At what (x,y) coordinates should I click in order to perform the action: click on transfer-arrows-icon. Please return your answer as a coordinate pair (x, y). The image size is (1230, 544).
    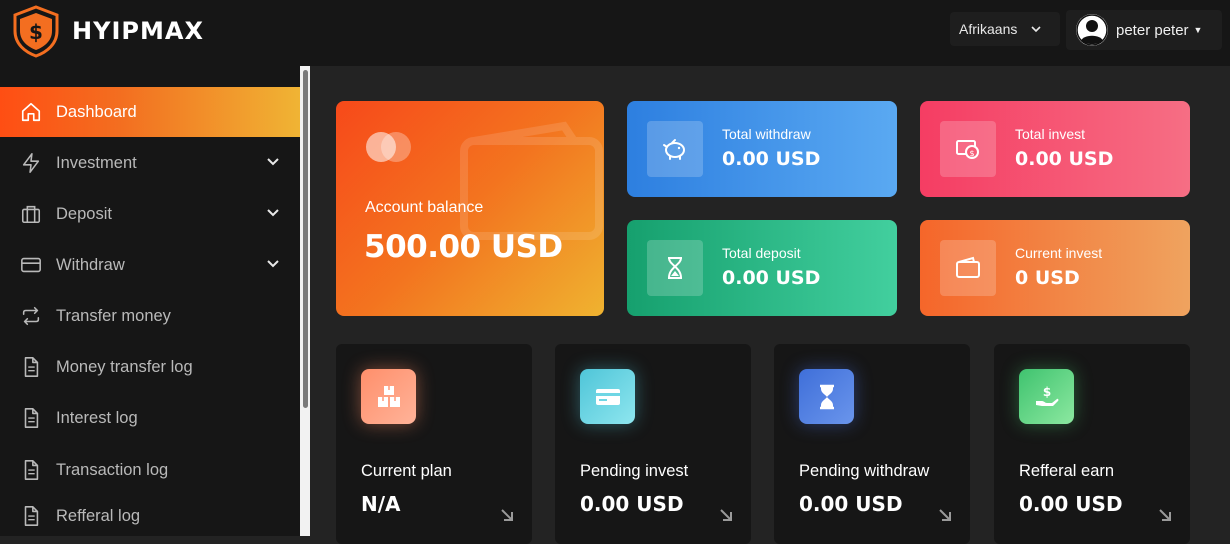
    Looking at the image, I should click on (31, 316).